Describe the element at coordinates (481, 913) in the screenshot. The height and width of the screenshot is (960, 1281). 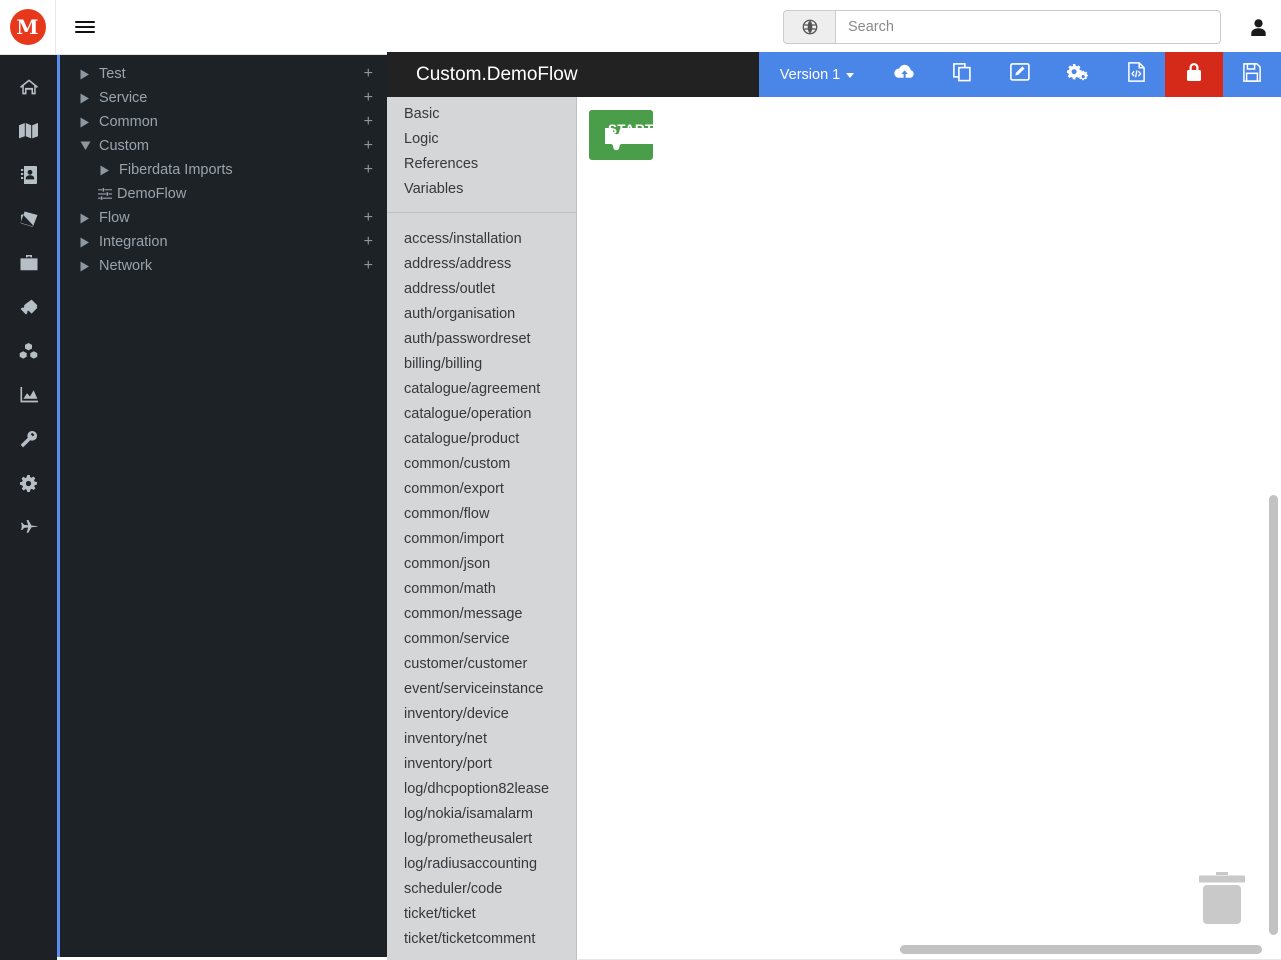
I see `palette-module: ticket/ticket` at that location.